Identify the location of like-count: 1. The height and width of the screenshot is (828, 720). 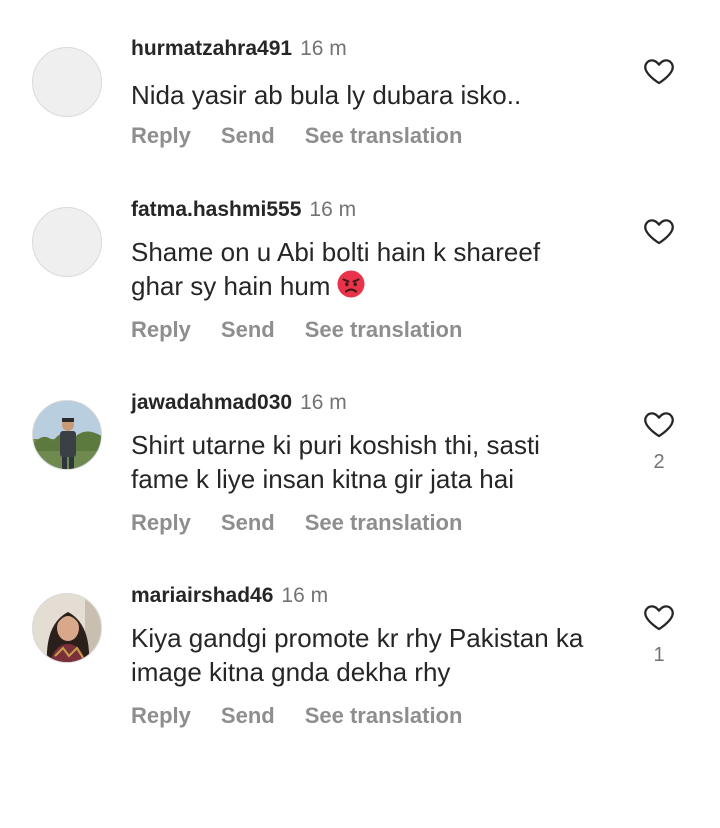
(659, 655).